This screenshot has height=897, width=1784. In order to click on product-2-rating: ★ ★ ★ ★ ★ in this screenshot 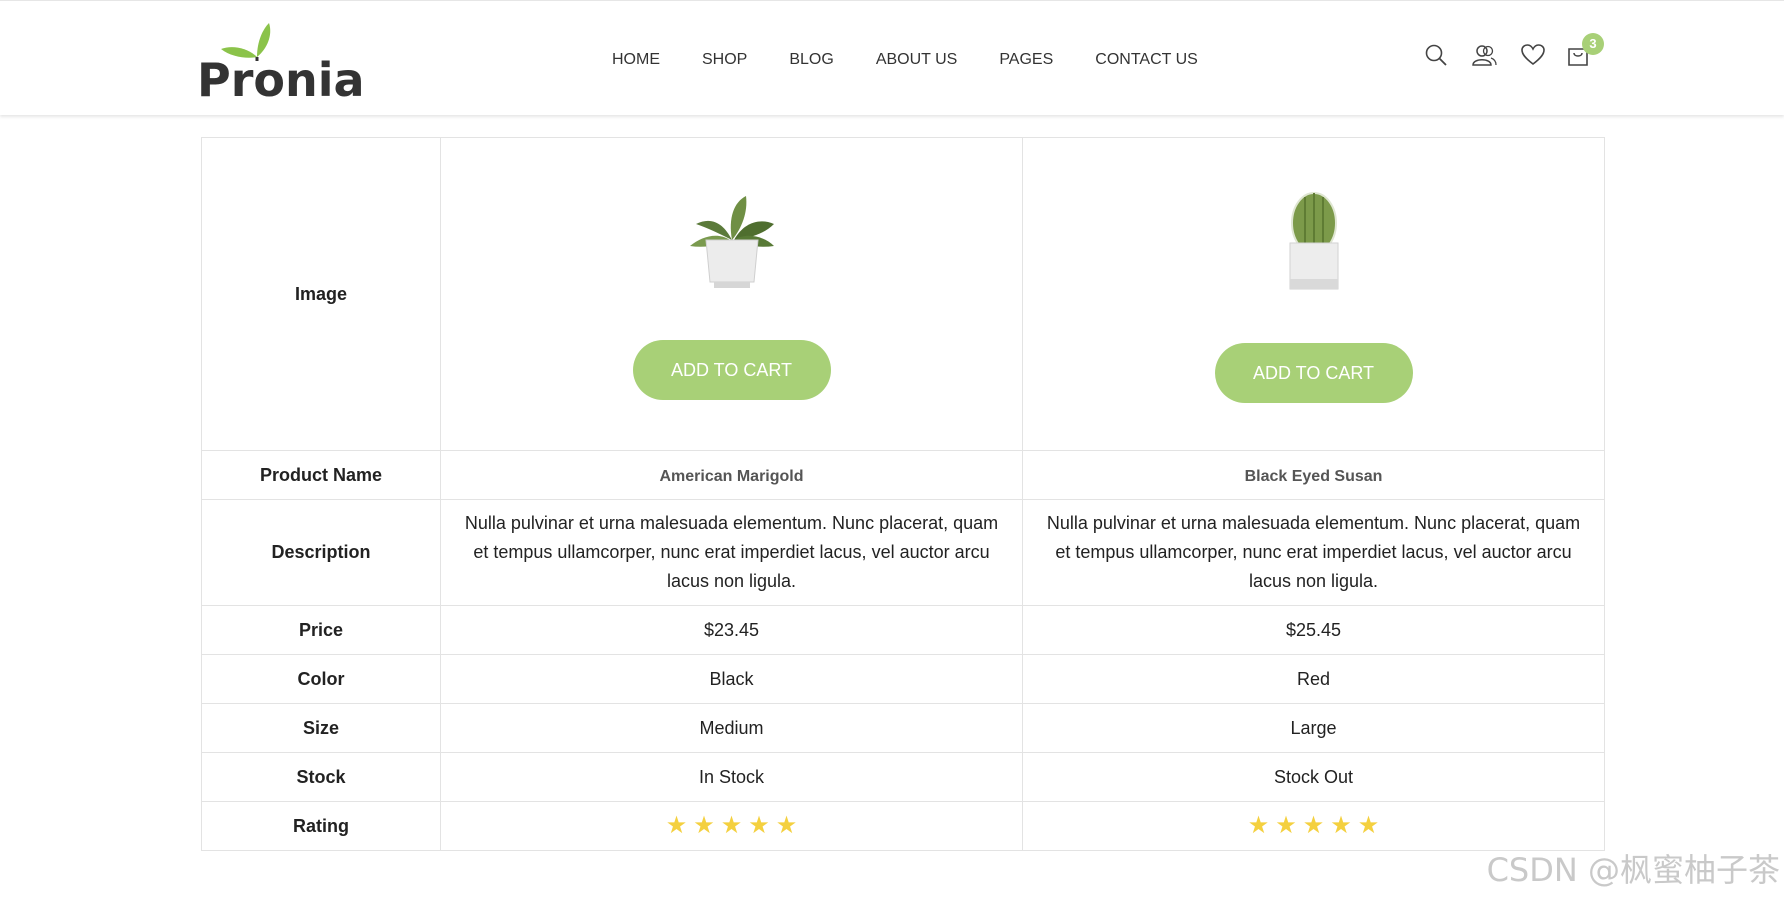, I will do `click(1313, 826)`.